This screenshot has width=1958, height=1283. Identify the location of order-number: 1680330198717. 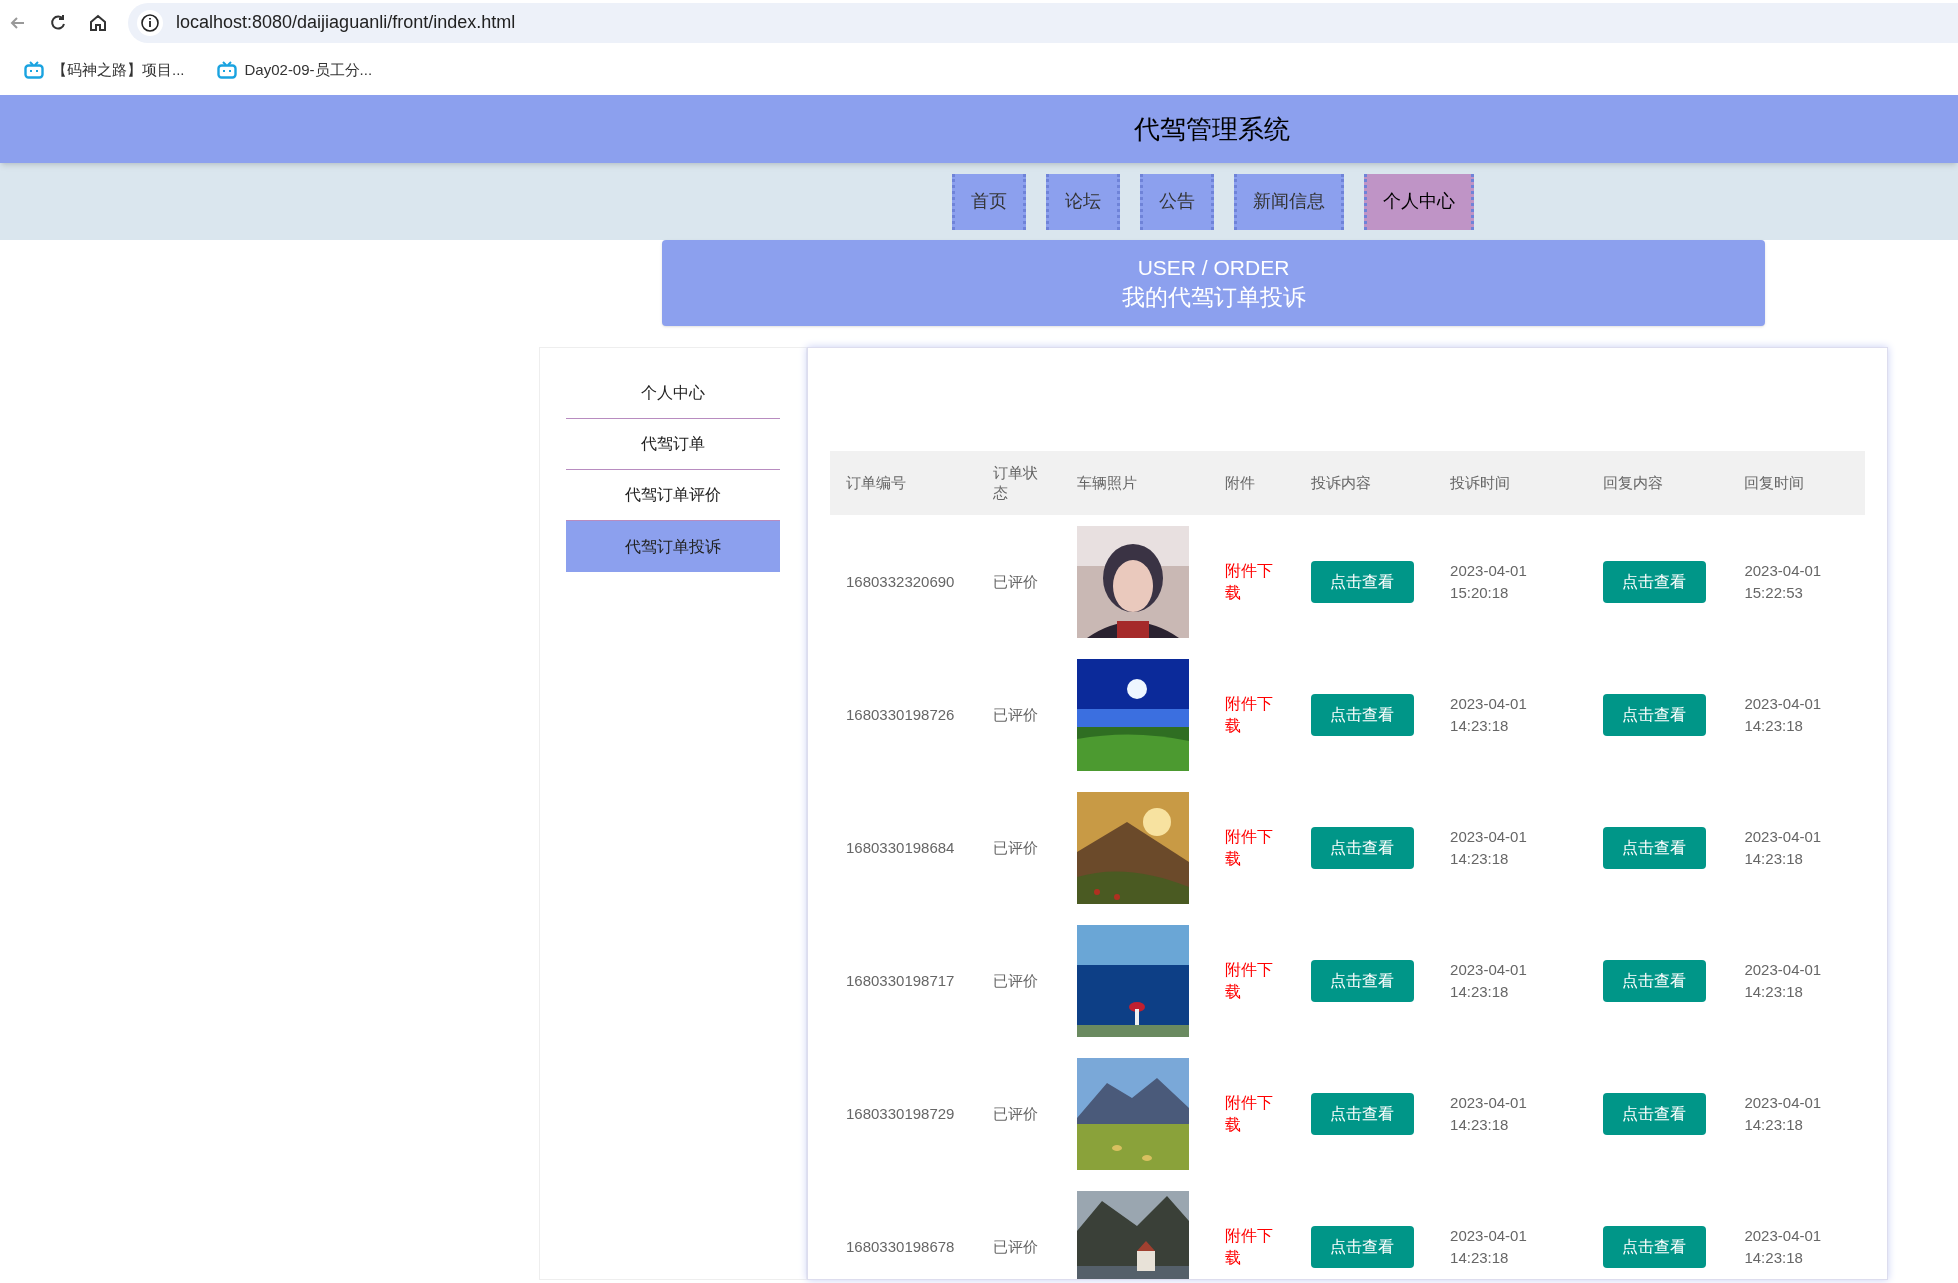
(900, 980).